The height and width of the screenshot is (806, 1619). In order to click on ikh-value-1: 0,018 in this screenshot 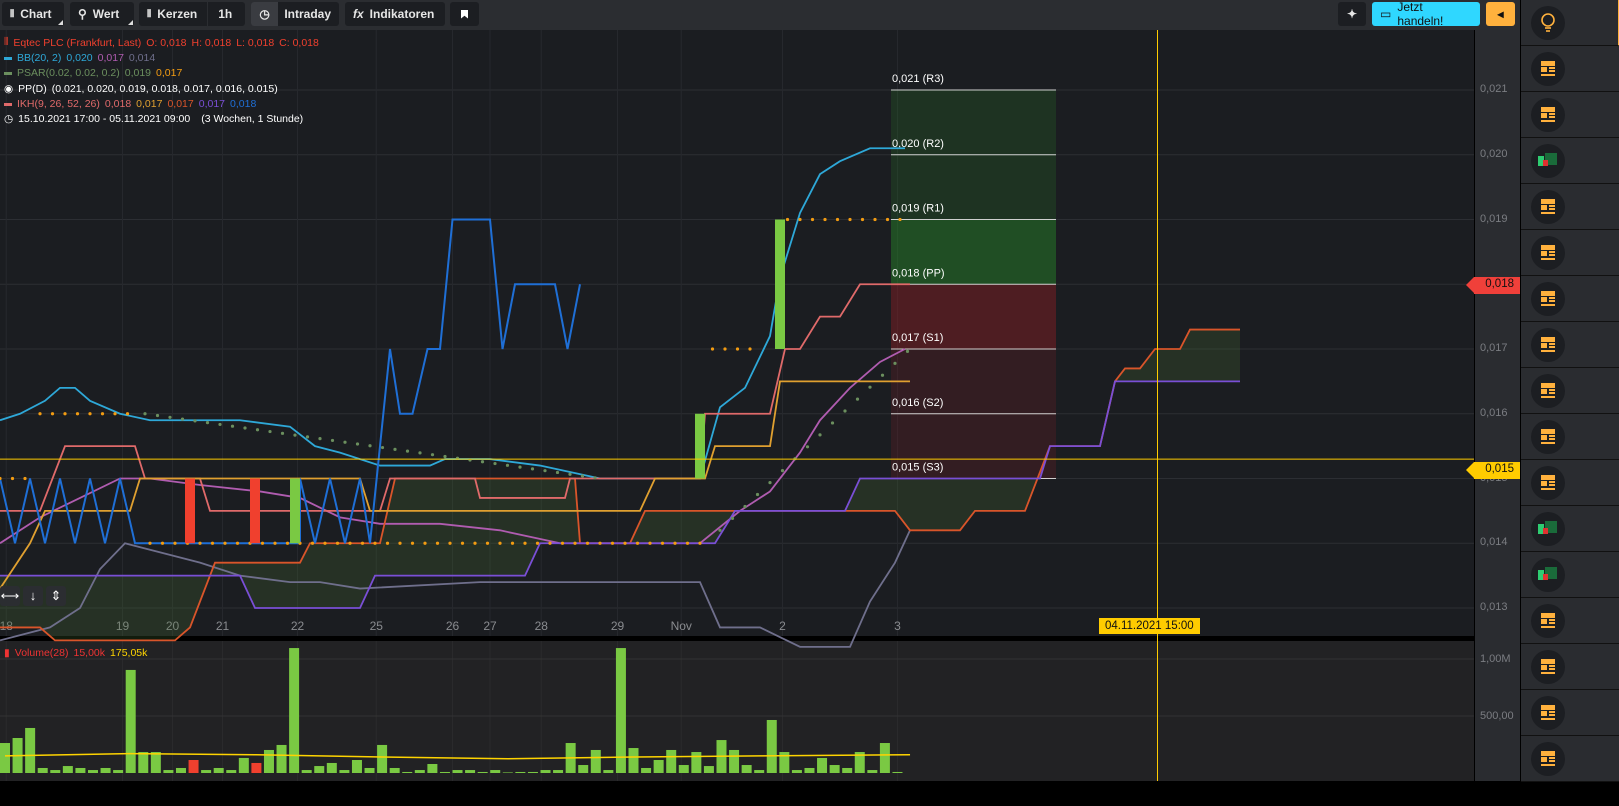, I will do `click(118, 104)`.